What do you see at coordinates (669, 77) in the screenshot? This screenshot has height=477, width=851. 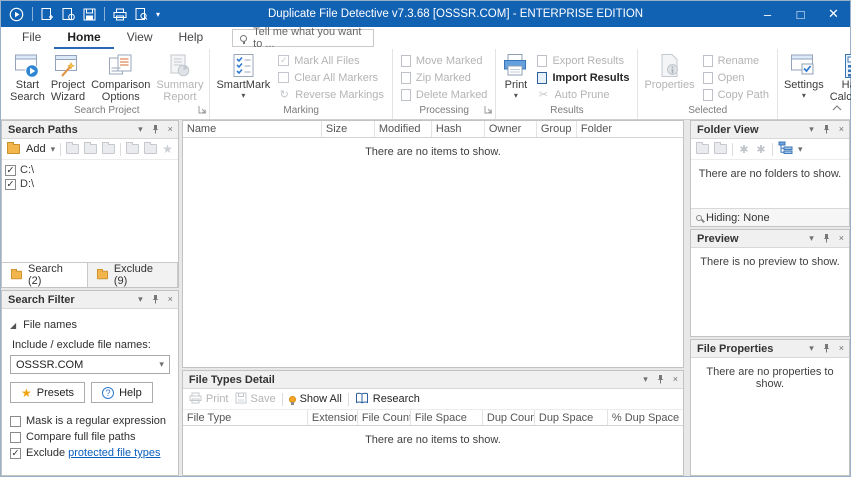 I see `properties-button: Properties` at bounding box center [669, 77].